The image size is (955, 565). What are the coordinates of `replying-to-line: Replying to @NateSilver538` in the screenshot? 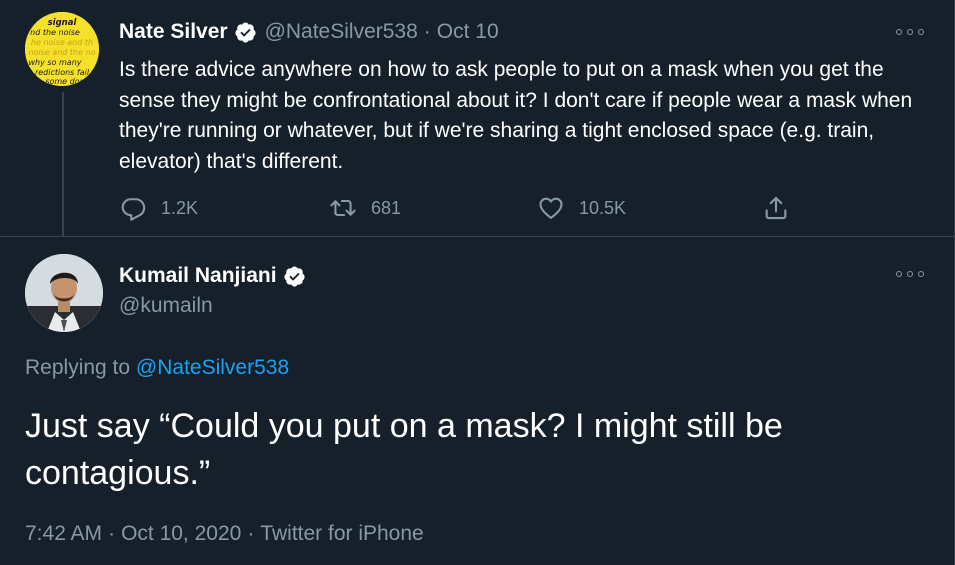 It's located at (157, 368).